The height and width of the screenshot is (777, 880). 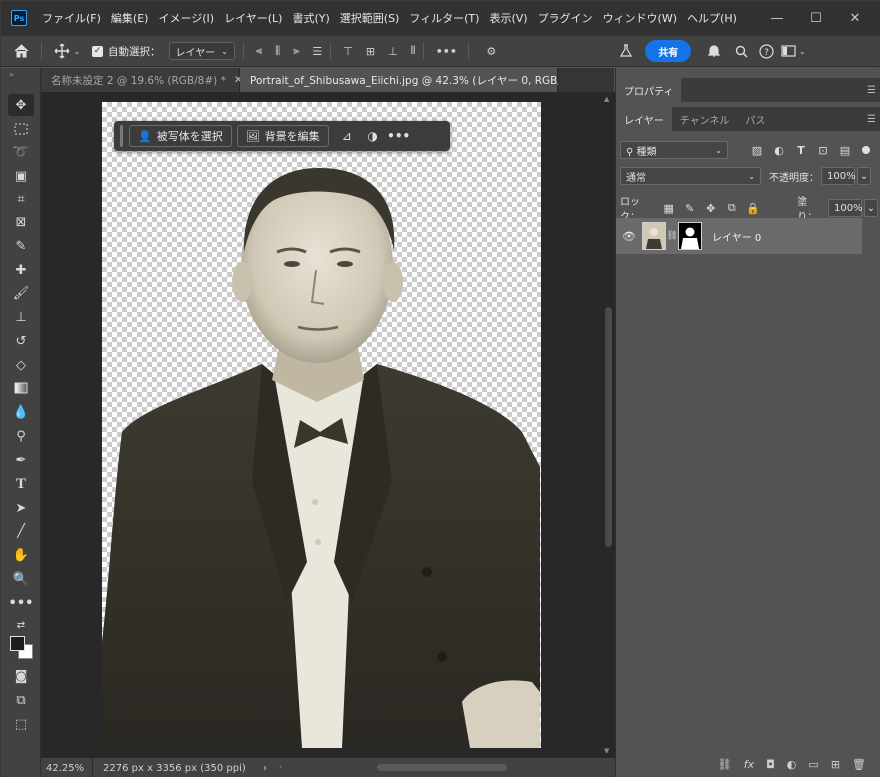 What do you see at coordinates (816, 18) in the screenshot?
I see `maximize-button: ☐` at bounding box center [816, 18].